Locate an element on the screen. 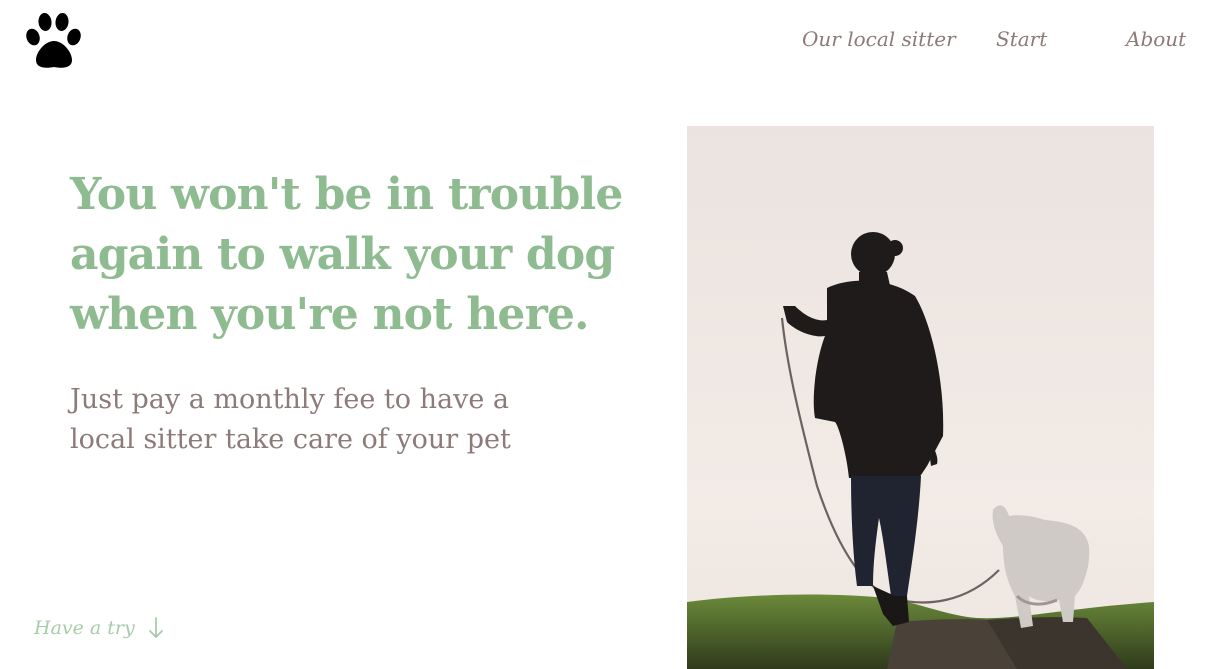 The width and height of the screenshot is (1229, 669). cta-label: Have a try is located at coordinates (84, 628).